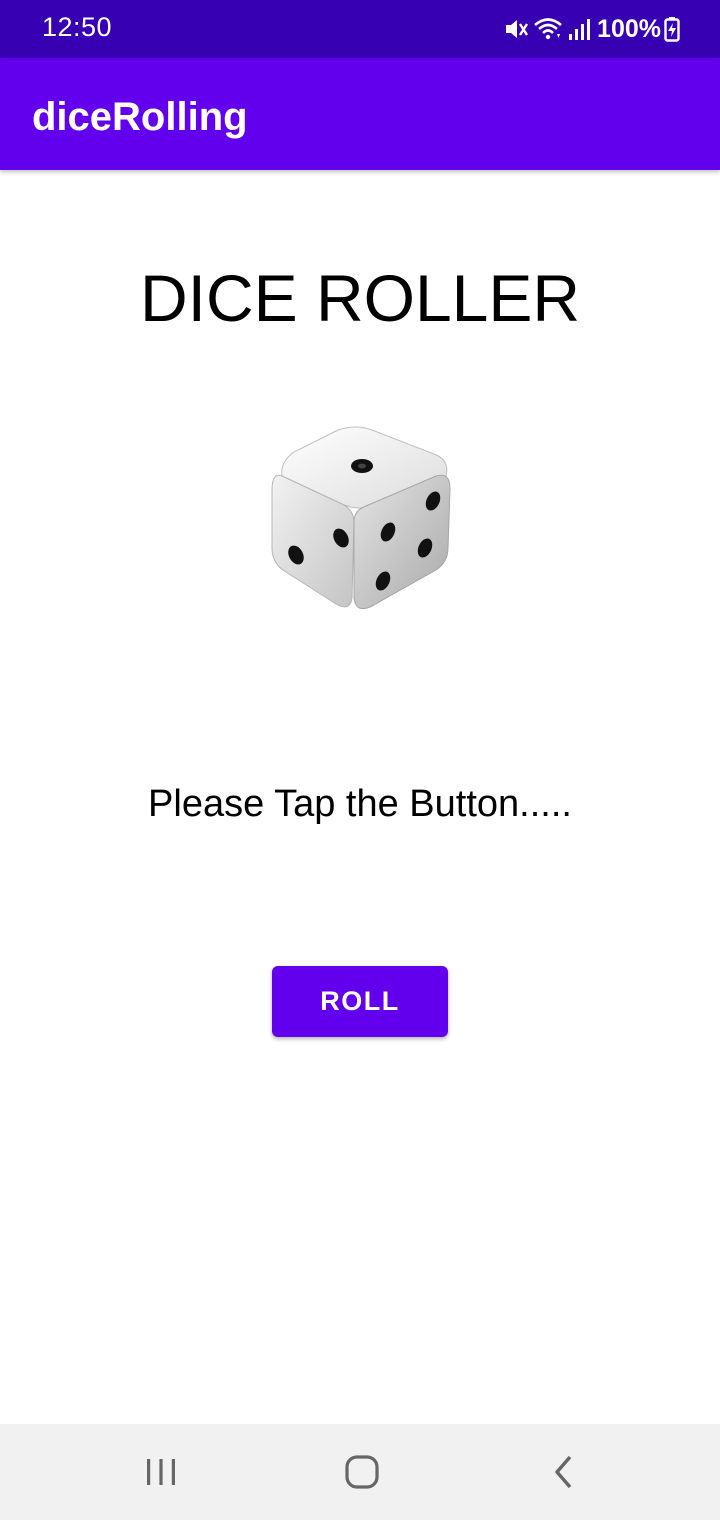  What do you see at coordinates (360, 298) in the screenshot?
I see `page-title: DICE ROLLER` at bounding box center [360, 298].